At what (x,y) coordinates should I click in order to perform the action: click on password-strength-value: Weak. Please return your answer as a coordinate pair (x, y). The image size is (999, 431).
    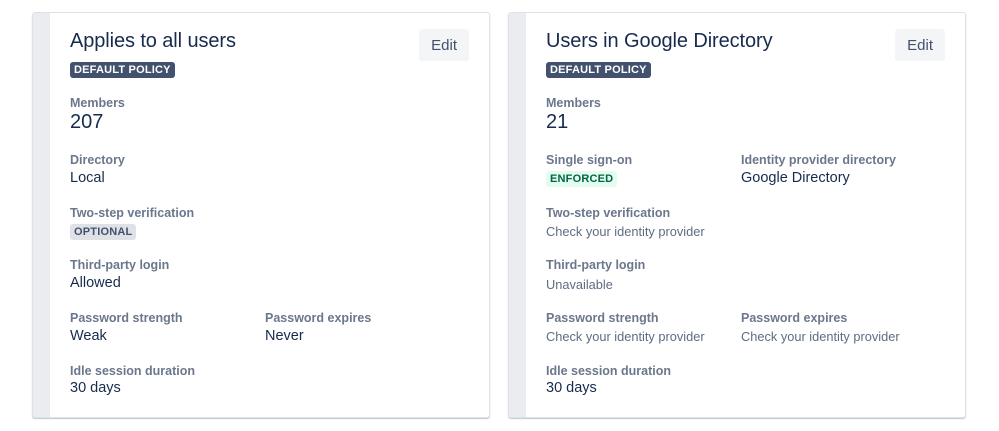
    Looking at the image, I should click on (88, 336).